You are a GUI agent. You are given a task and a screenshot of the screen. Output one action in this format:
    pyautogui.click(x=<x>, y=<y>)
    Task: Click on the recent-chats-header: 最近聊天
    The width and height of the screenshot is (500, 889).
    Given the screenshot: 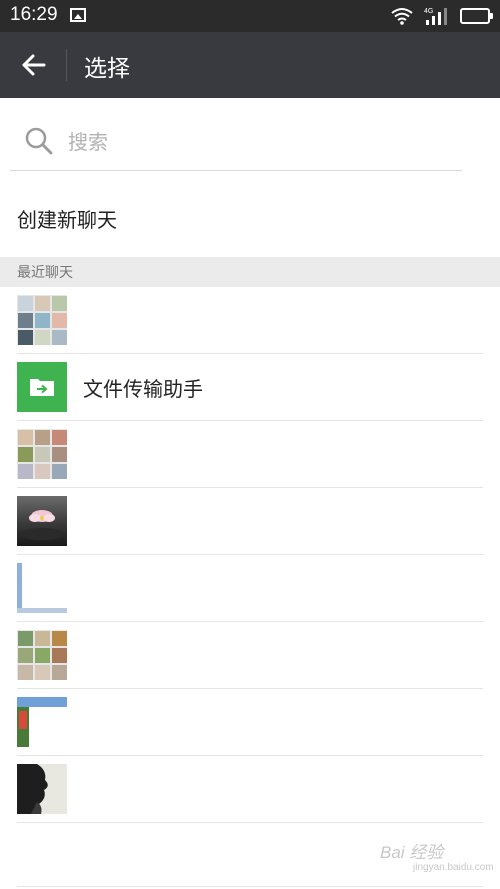 What is the action you would take?
    pyautogui.click(x=250, y=272)
    